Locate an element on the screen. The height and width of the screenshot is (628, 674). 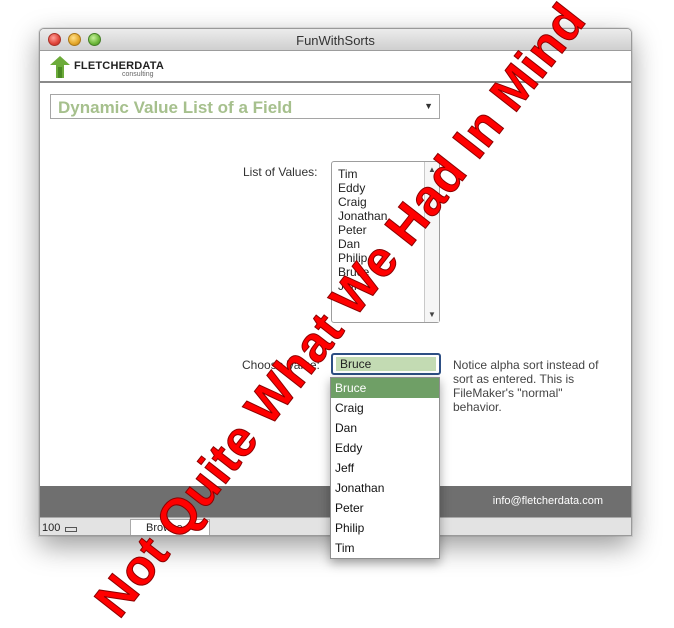
list-item: Philip is located at coordinates (362, 258).